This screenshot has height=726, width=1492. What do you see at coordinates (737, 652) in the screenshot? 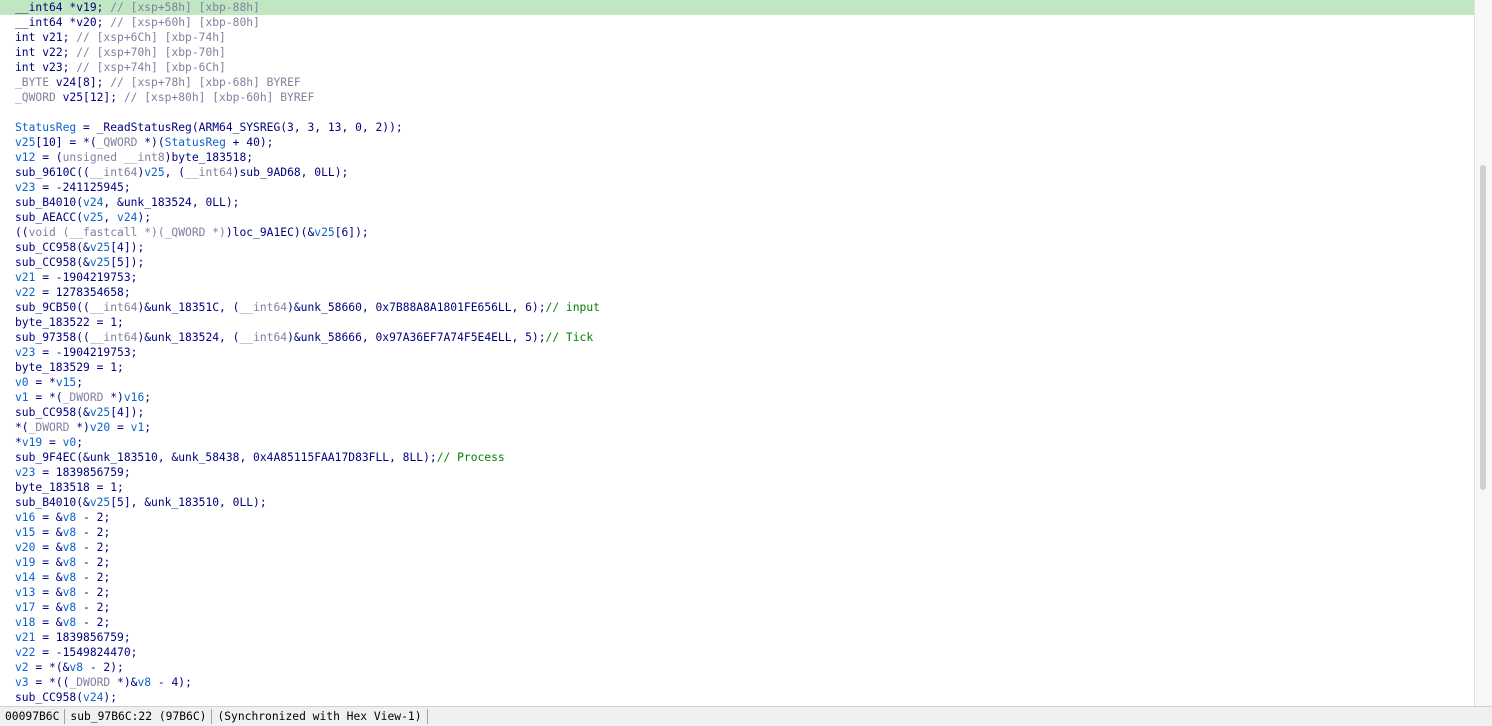
I see `code-line: v22 = -1549824470;` at bounding box center [737, 652].